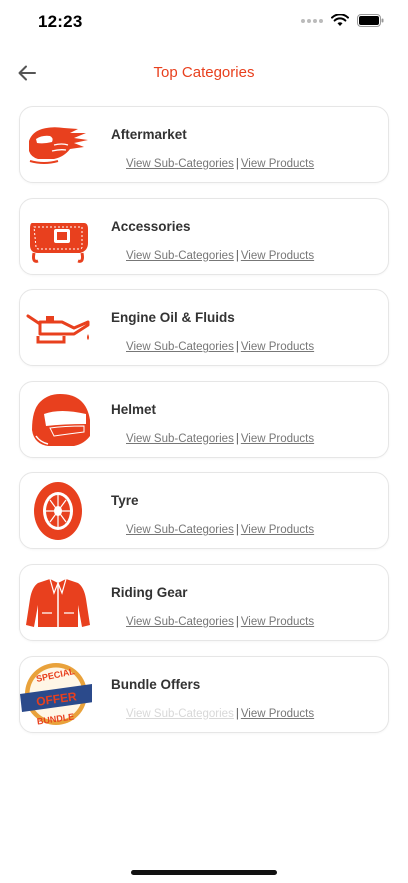 This screenshot has height=883, width=408. Describe the element at coordinates (149, 134) in the screenshot. I see `category-title: Aftermarket` at that location.